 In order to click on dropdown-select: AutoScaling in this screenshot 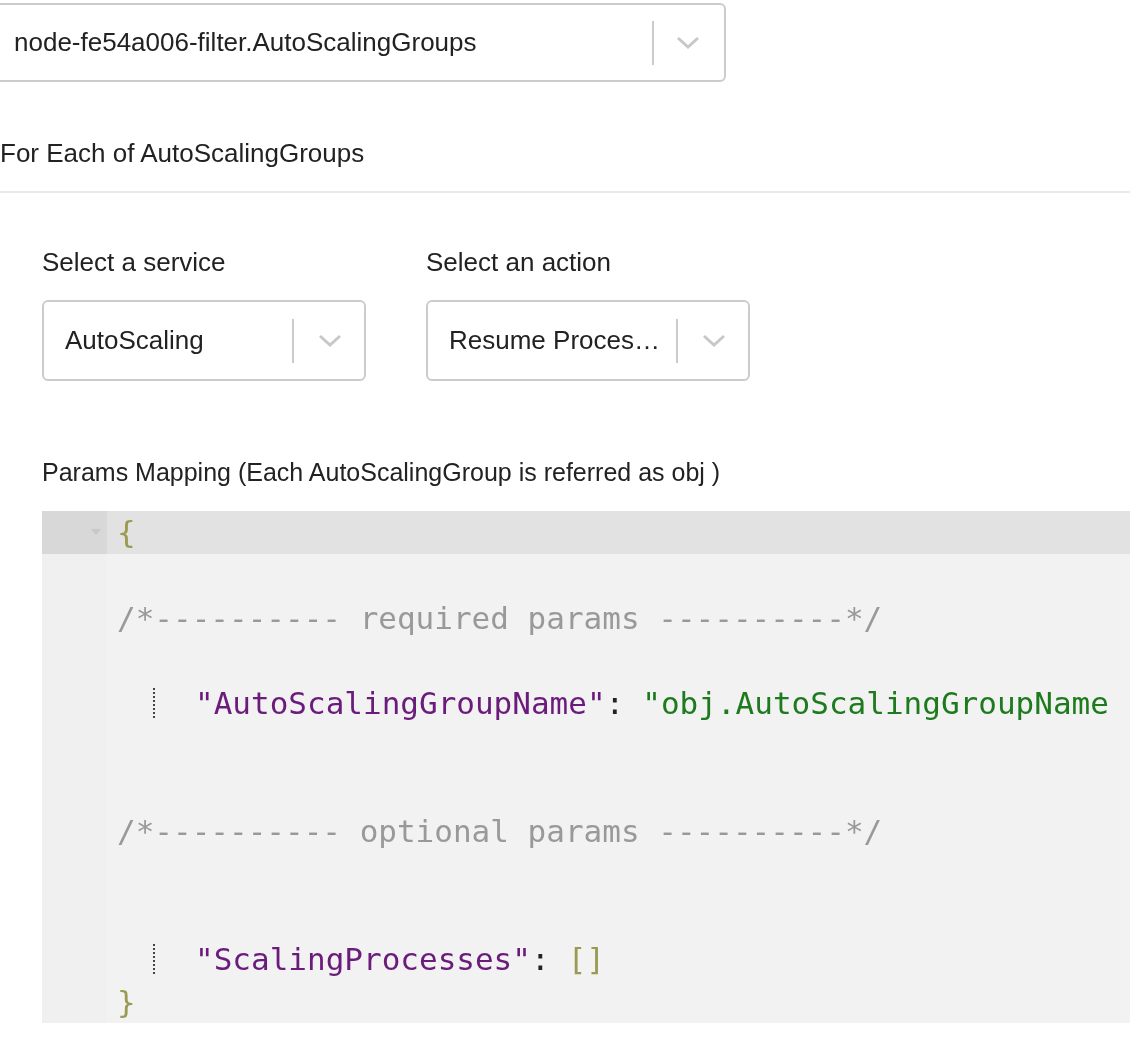, I will do `click(204, 340)`.